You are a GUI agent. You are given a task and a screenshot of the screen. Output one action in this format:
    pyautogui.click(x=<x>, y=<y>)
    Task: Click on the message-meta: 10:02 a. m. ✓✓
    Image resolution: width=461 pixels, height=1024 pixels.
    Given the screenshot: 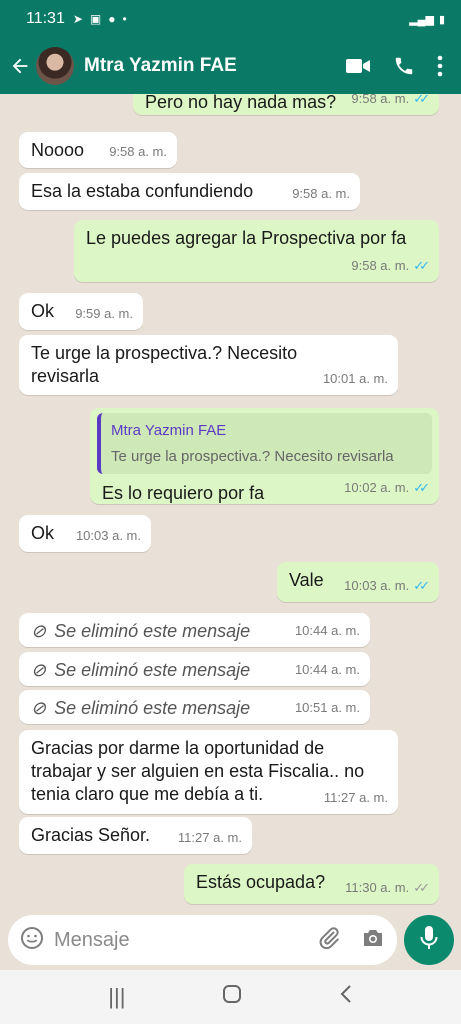 What is the action you would take?
    pyautogui.click(x=387, y=487)
    